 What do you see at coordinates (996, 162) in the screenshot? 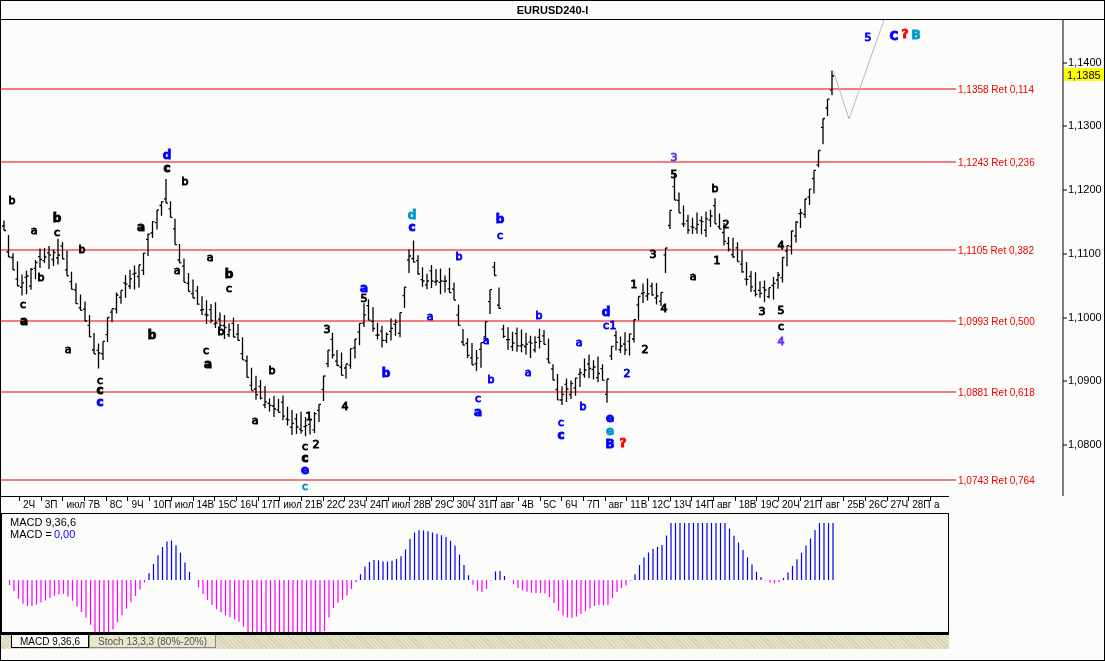
I see `retracement-label: 1,1243 Ret 0,236` at bounding box center [996, 162].